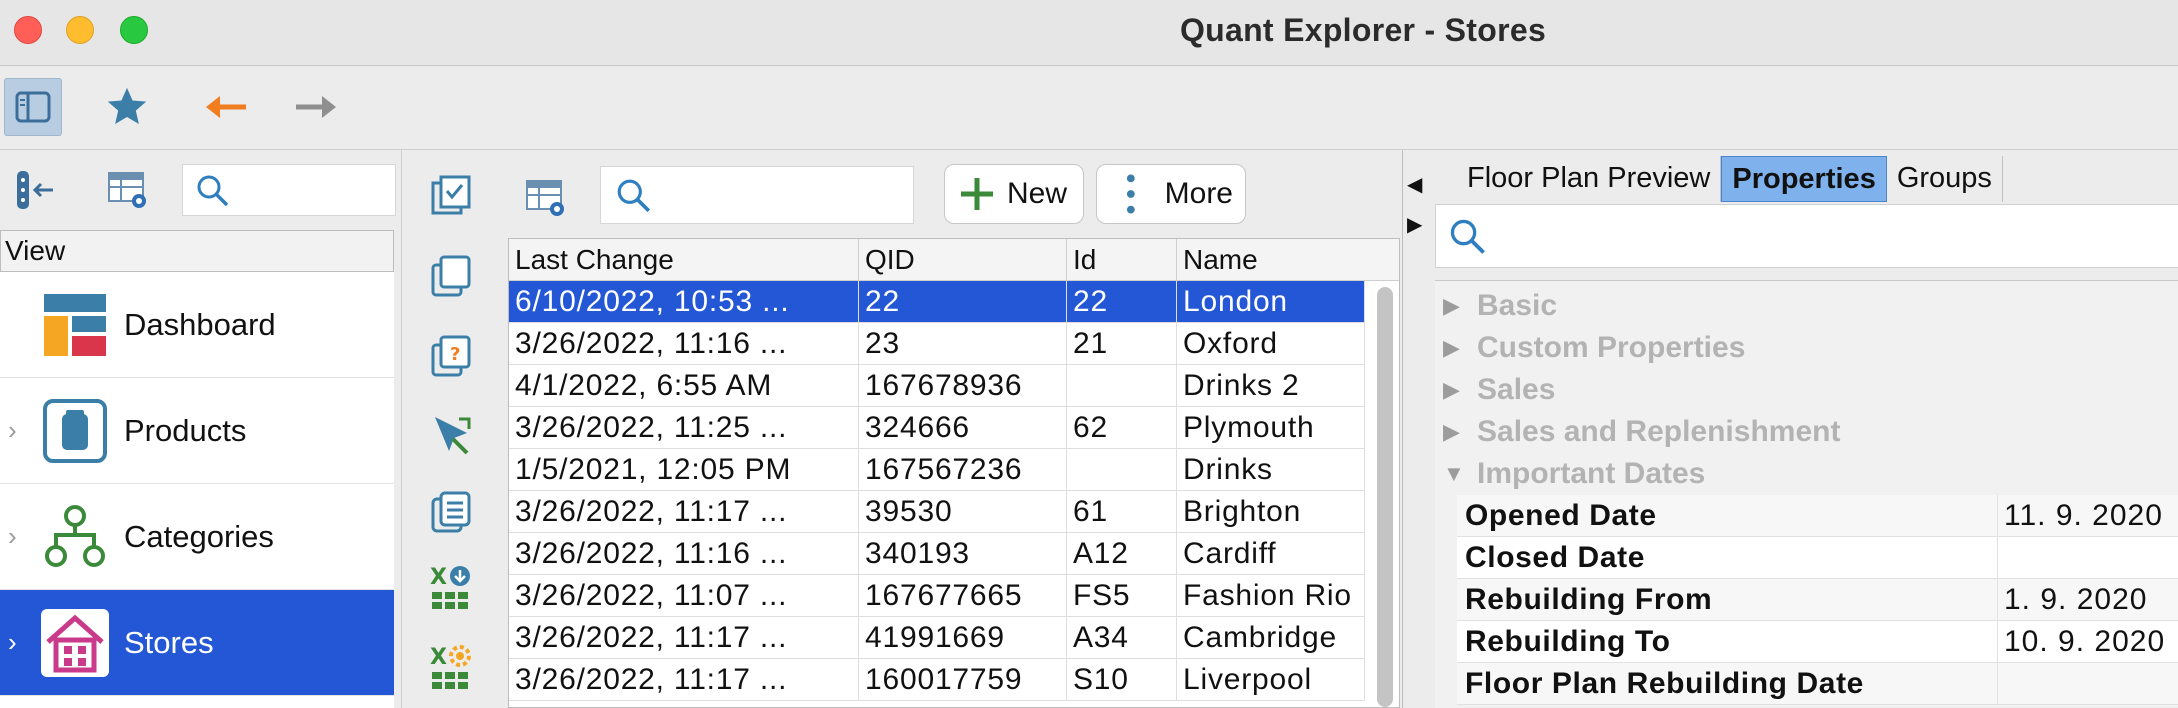  Describe the element at coordinates (1089, 108) in the screenshot. I see `main-toolbar` at that location.